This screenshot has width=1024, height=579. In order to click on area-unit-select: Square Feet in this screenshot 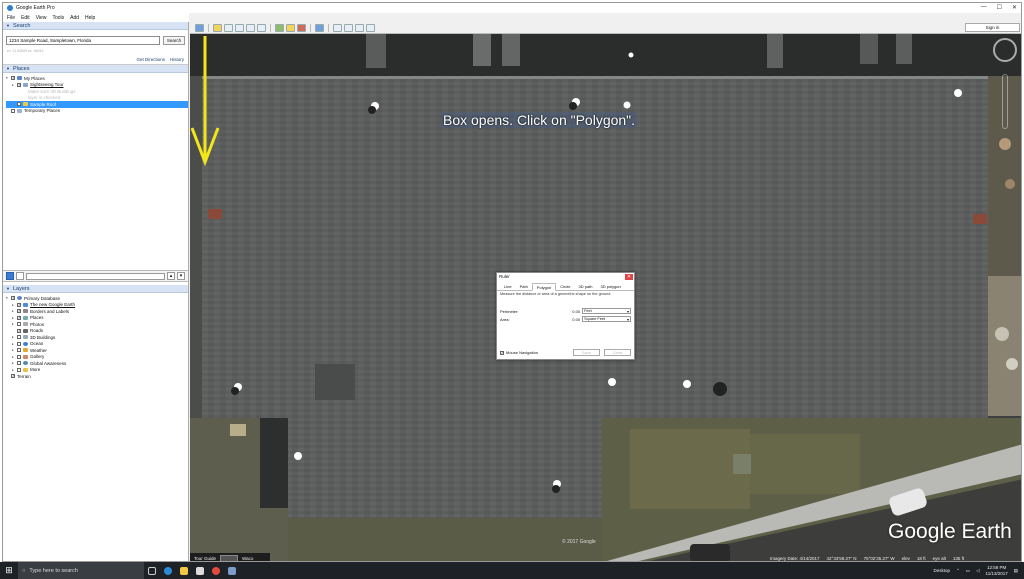, I will do `click(606, 319)`.